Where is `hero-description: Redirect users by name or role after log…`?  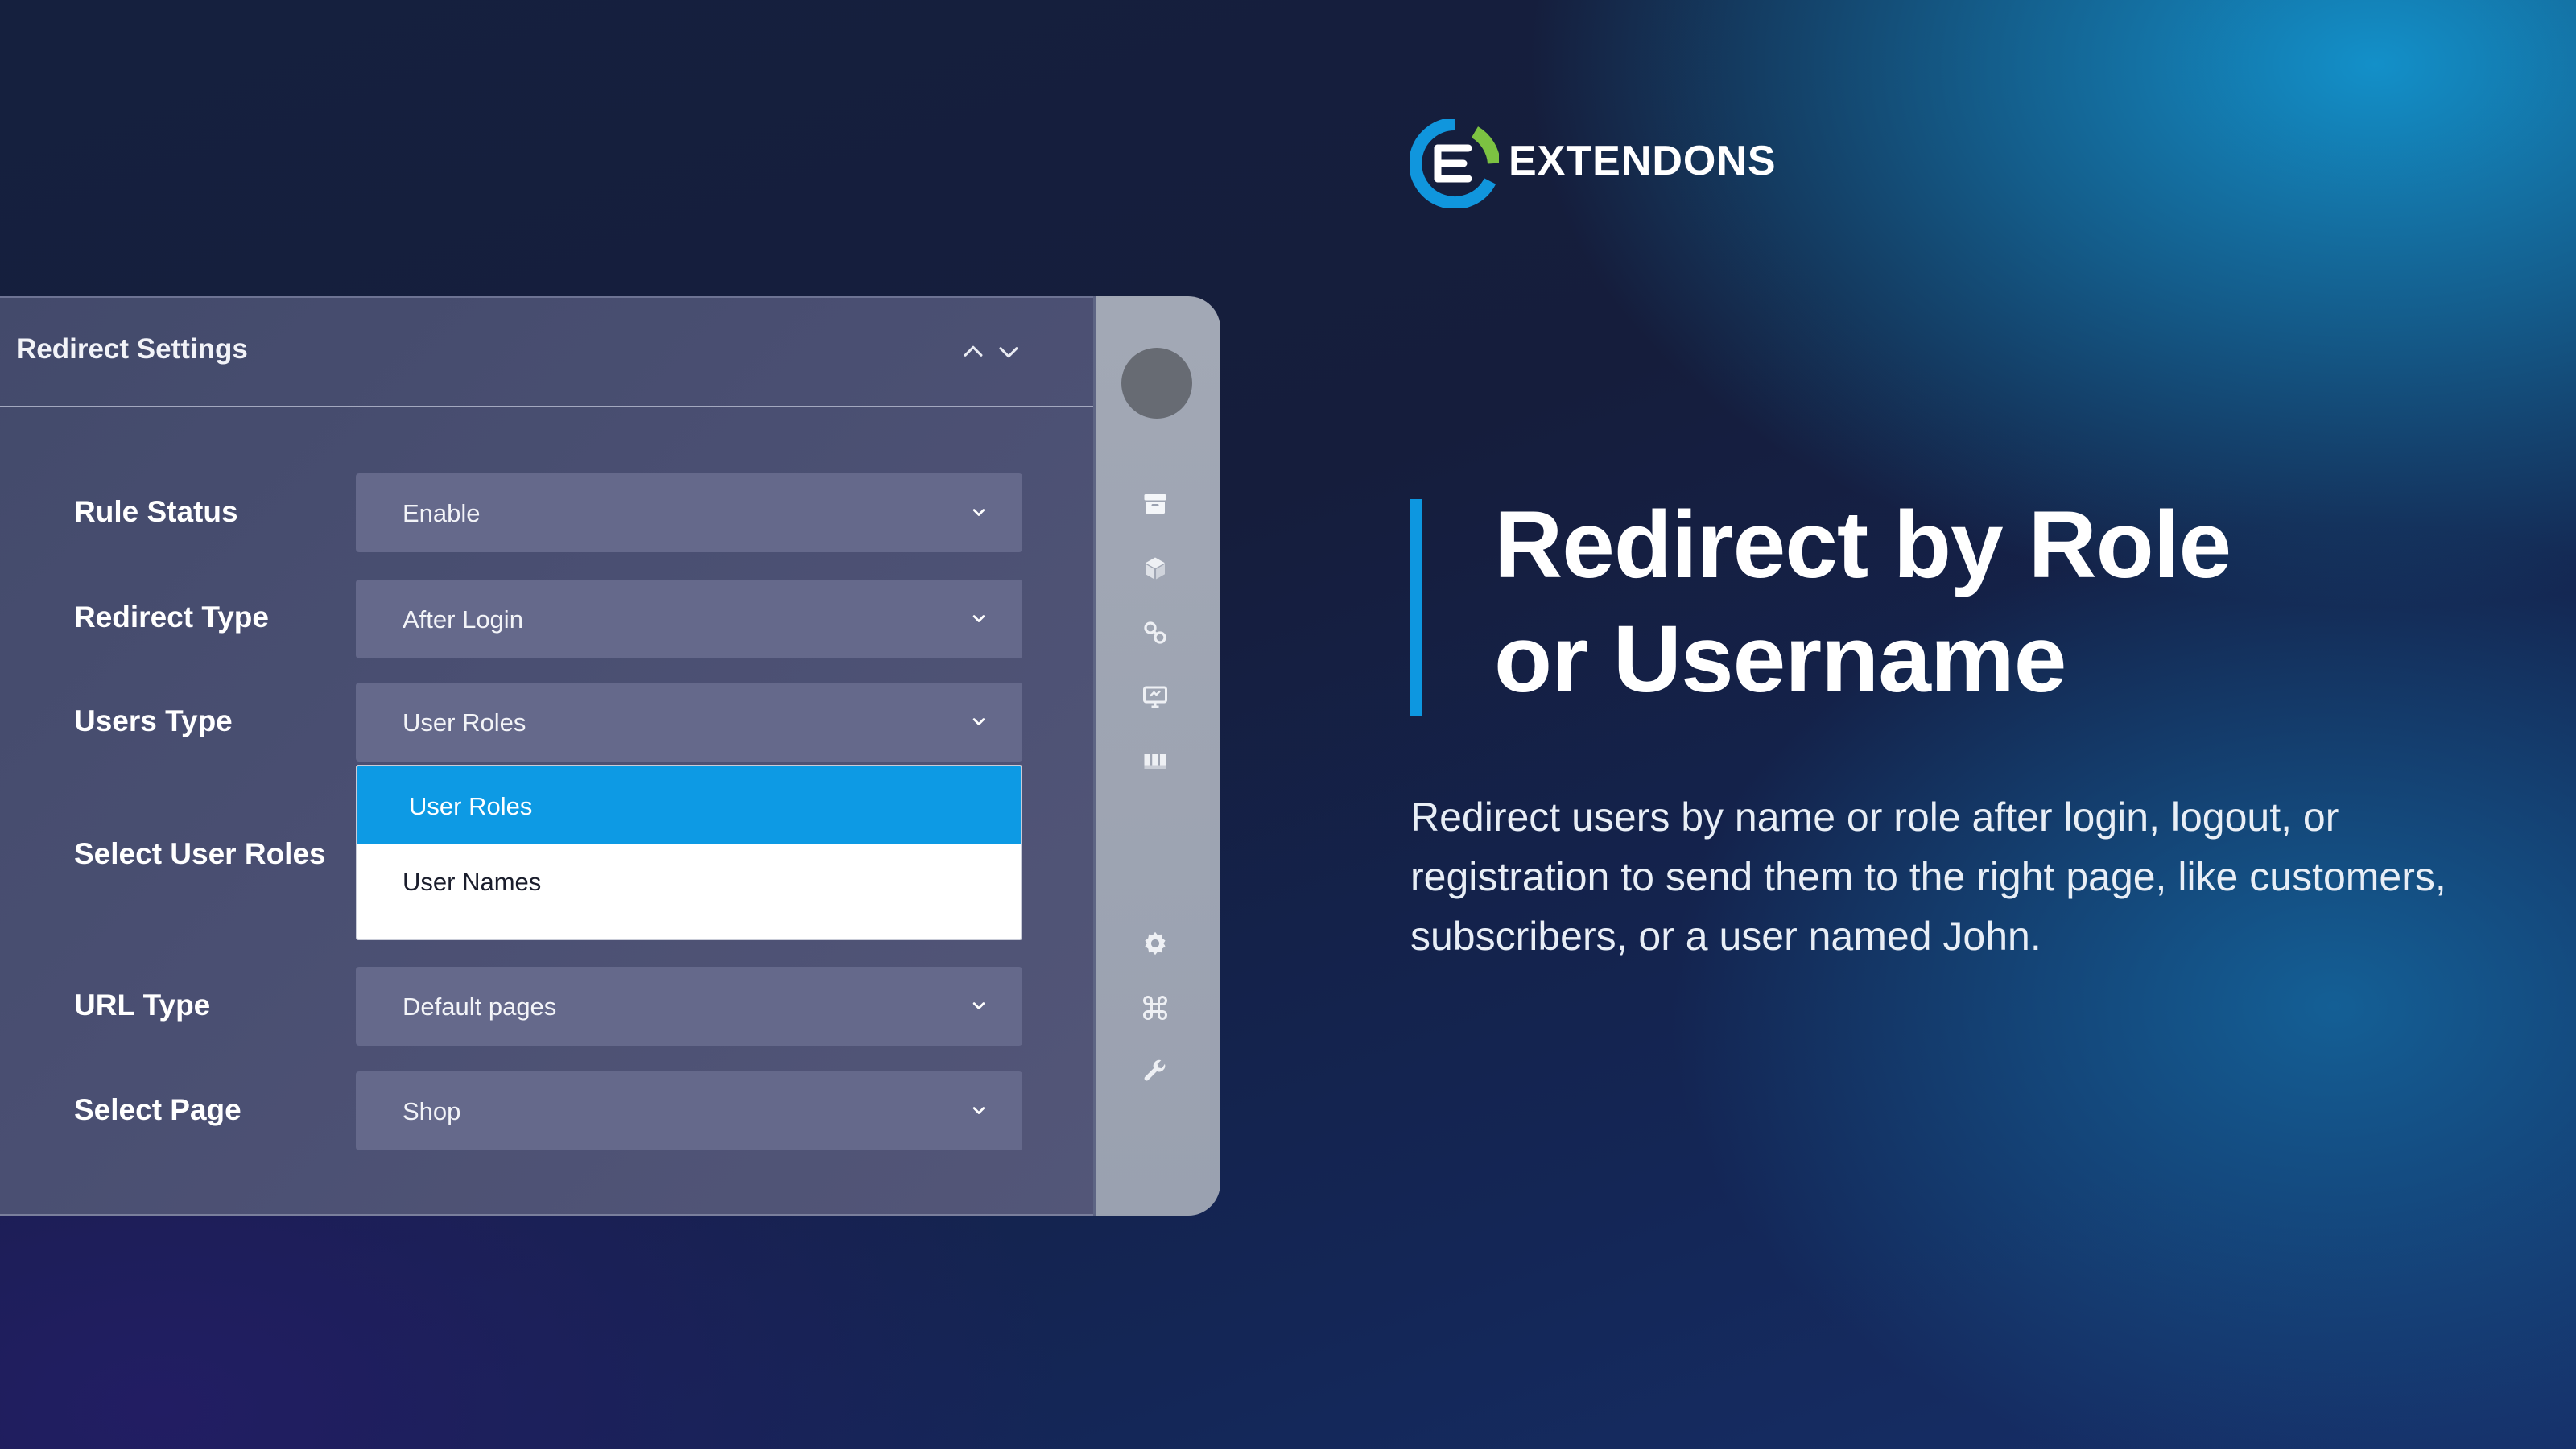
hero-description: Redirect users by name or role after log… is located at coordinates (1928, 877).